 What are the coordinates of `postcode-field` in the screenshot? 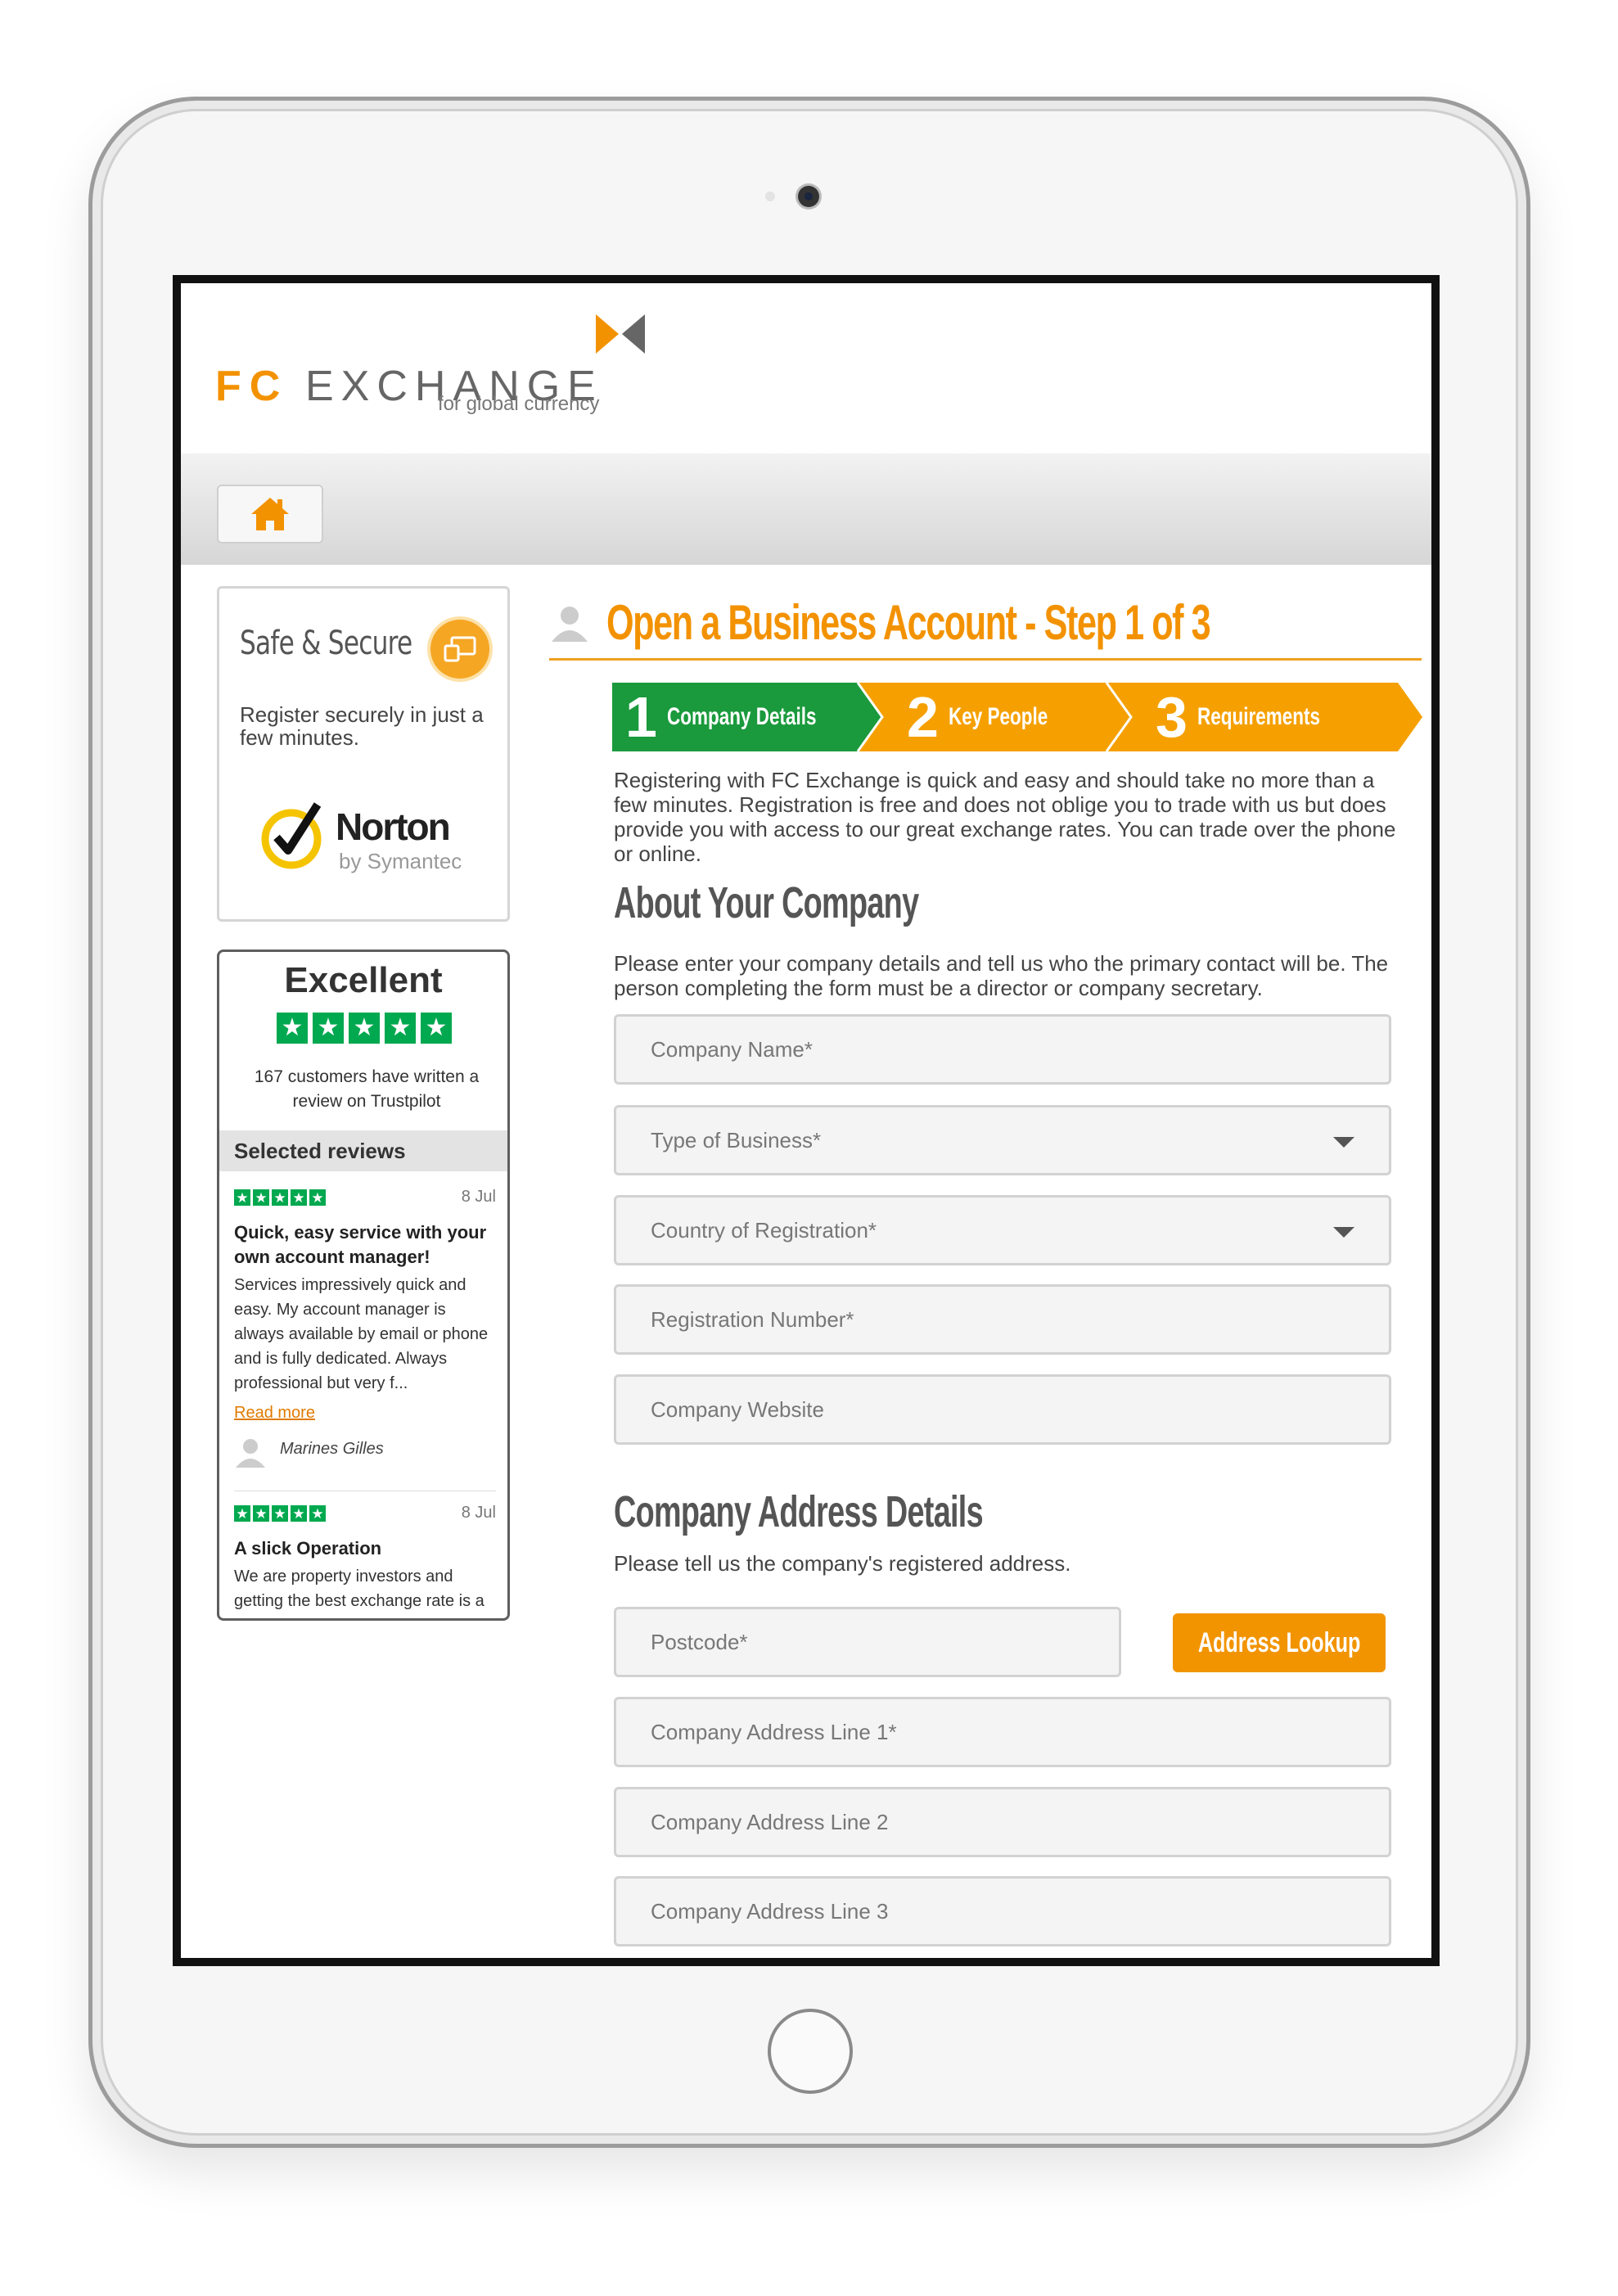 It's located at (867, 1642).